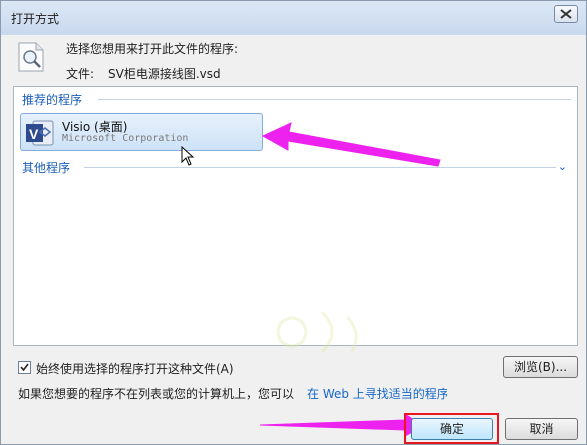 The height and width of the screenshot is (445, 587). Describe the element at coordinates (135, 368) in the screenshot. I see `always-use-label: 始终使用选择的程序打开这种文件(A)` at that location.